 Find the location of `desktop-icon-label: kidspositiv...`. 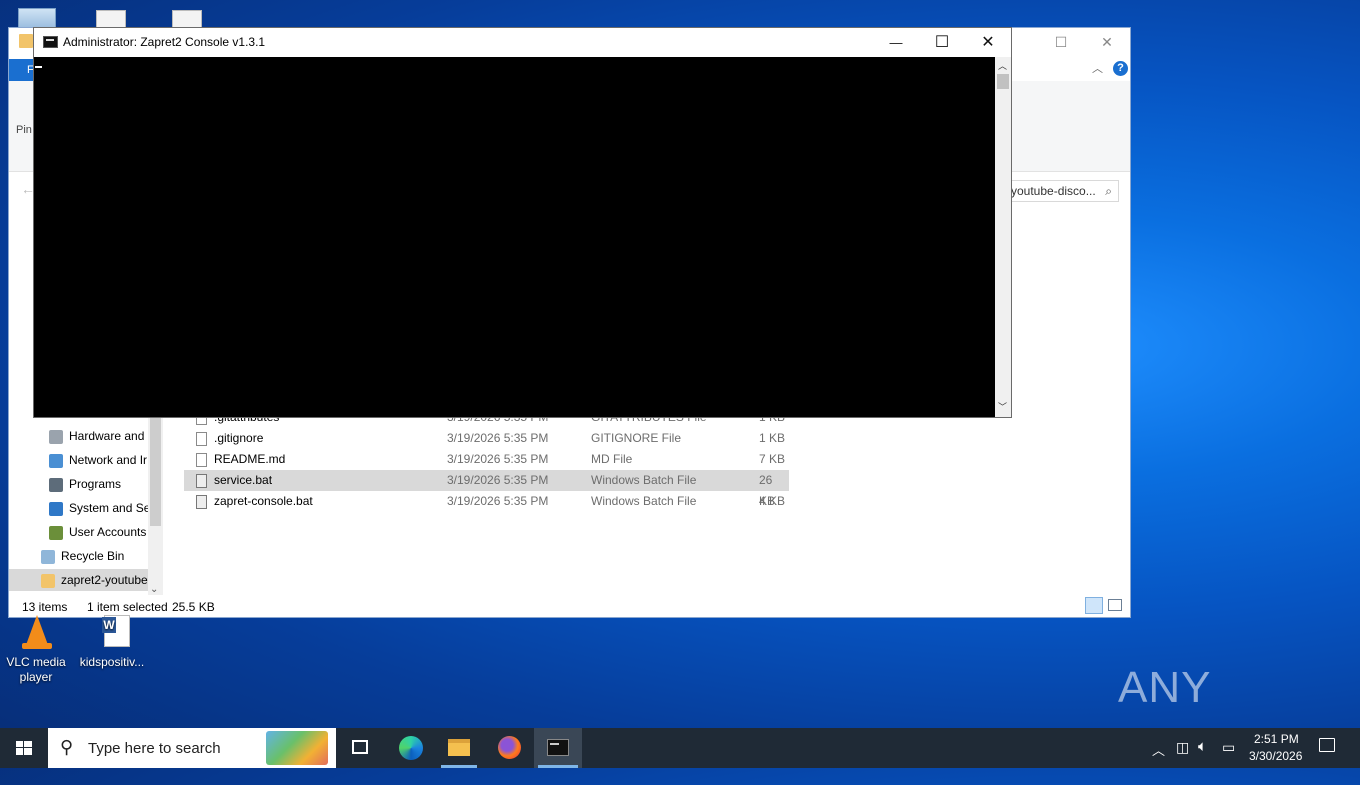

desktop-icon-label: kidspositiv... is located at coordinates (112, 662).